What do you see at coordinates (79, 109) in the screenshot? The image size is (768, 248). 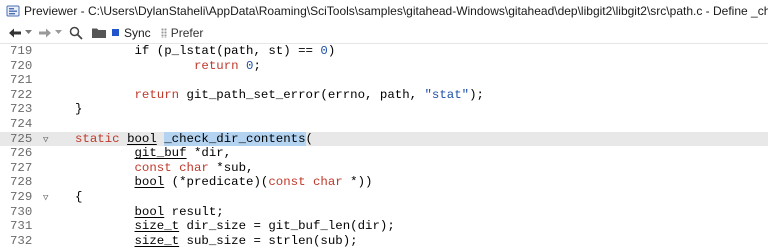 I see `code-token: }` at bounding box center [79, 109].